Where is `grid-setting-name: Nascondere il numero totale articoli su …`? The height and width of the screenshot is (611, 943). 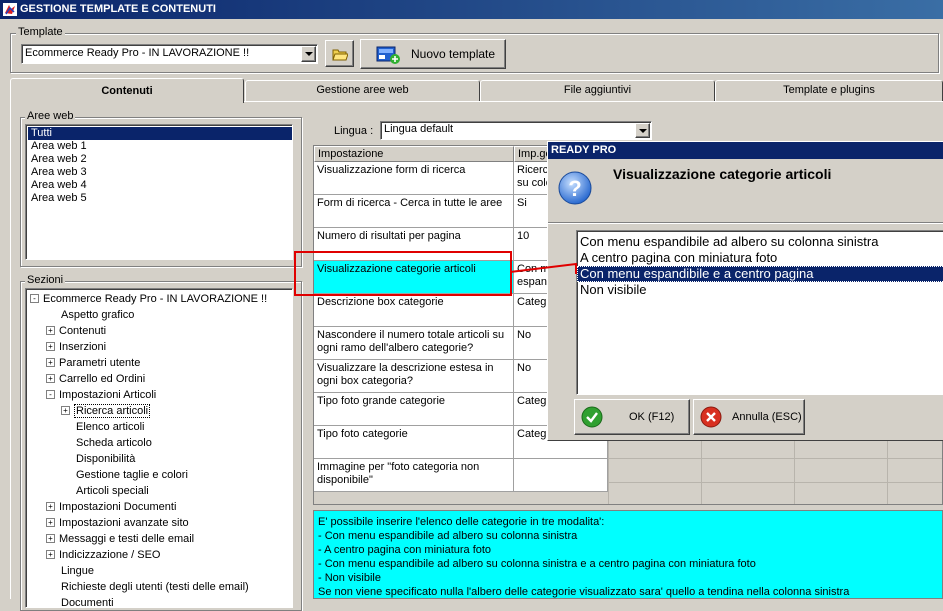 grid-setting-name: Nascondere il numero totale articoli su … is located at coordinates (414, 343).